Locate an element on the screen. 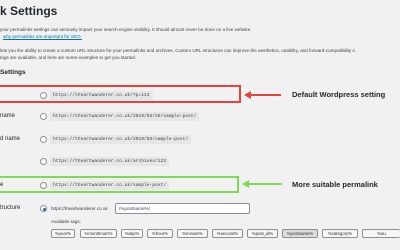 The width and height of the screenshot is (400, 250). tag-hour-button: %hour% is located at coordinates (160, 233).